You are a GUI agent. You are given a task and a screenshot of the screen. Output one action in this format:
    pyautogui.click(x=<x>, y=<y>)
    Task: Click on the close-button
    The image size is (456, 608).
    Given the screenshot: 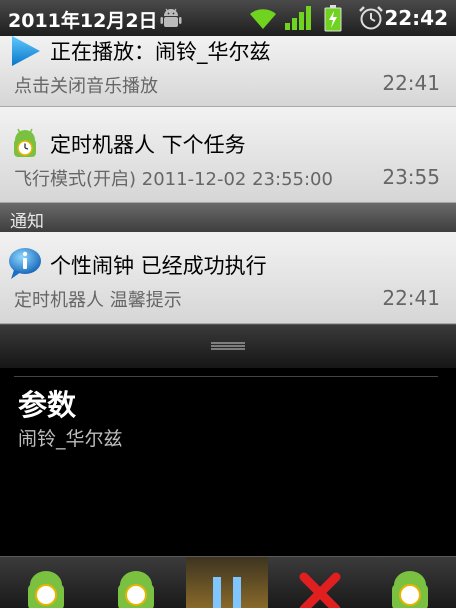 What is the action you would take?
    pyautogui.click(x=320, y=582)
    